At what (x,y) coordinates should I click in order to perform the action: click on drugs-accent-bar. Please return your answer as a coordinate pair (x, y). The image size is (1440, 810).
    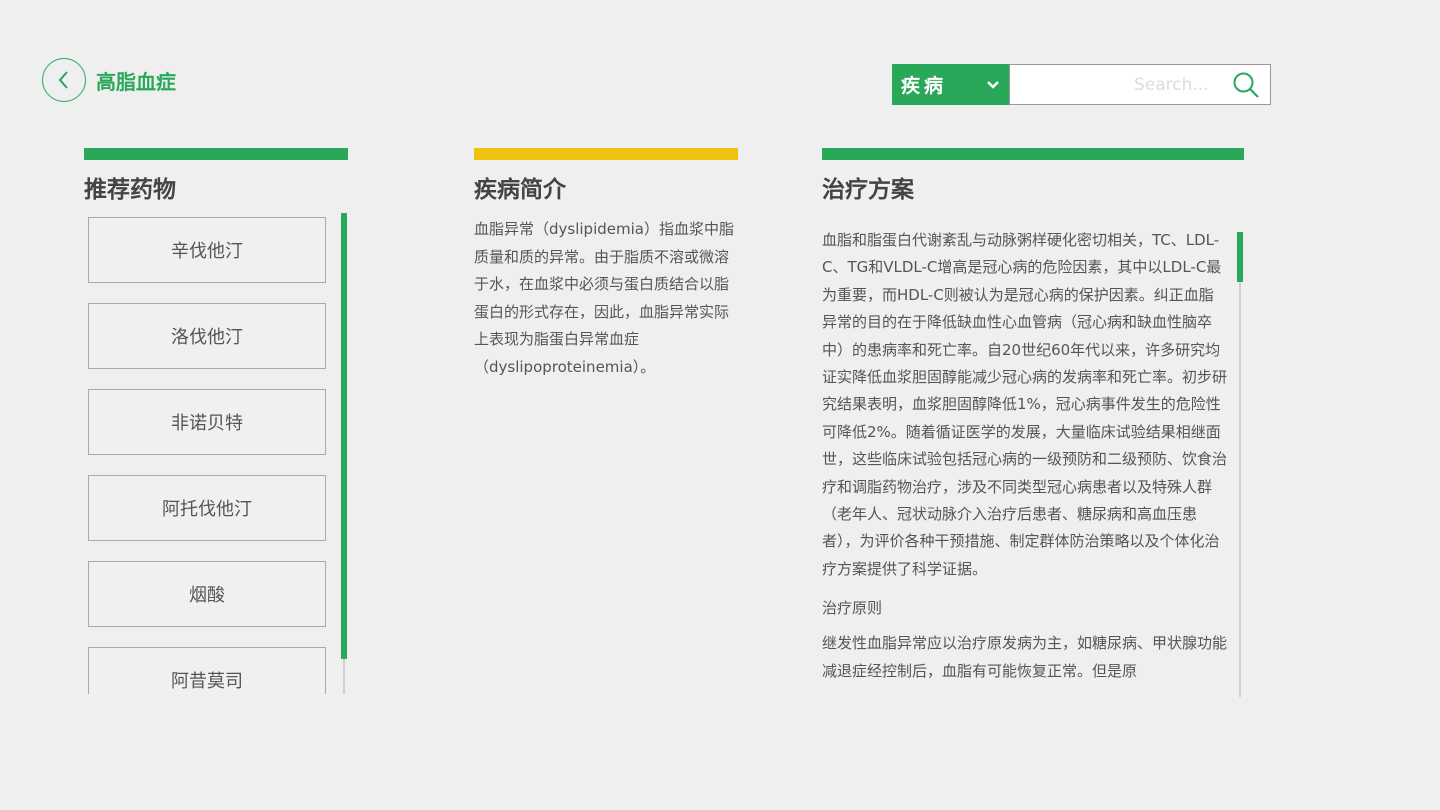
    Looking at the image, I should click on (216, 154).